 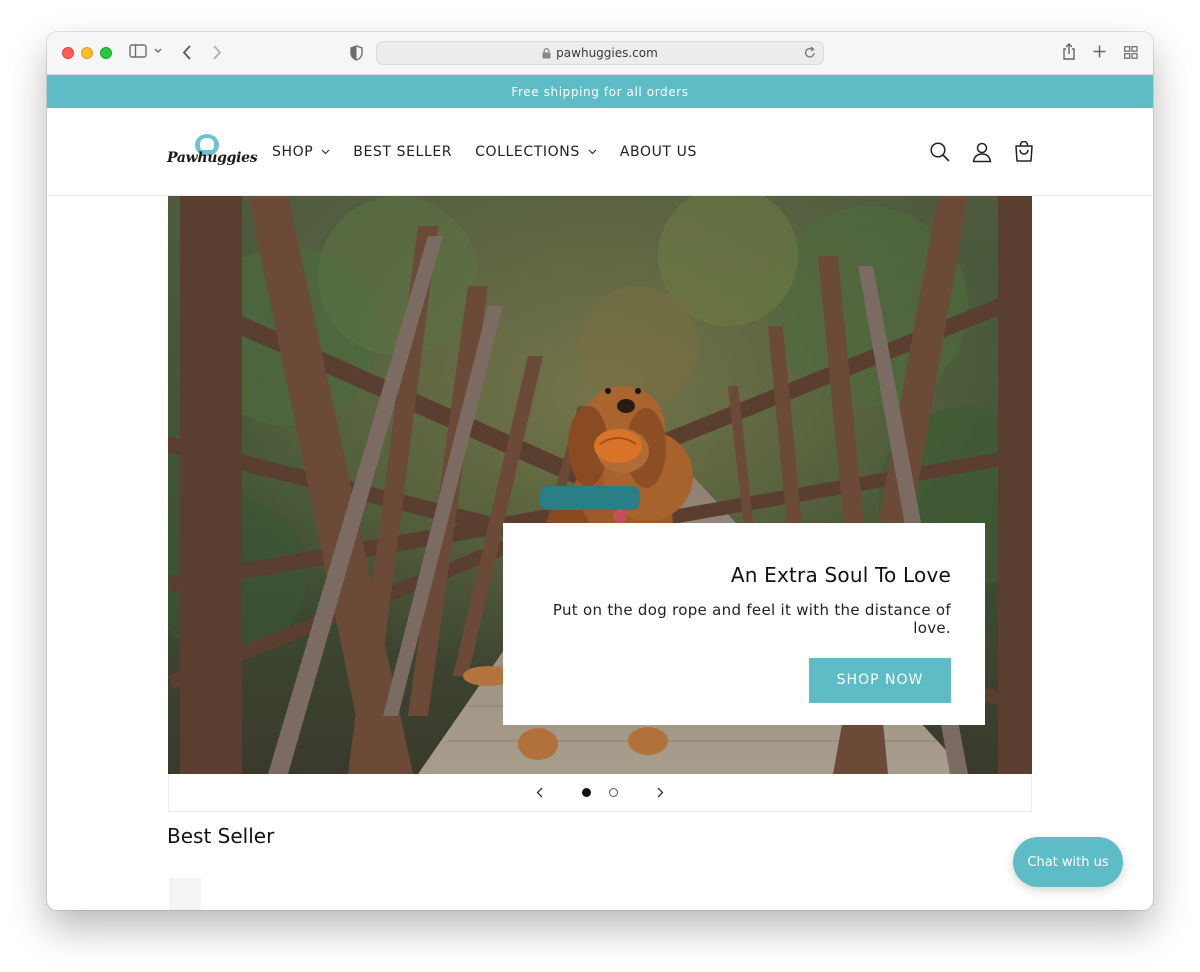 What do you see at coordinates (1069, 52) in the screenshot?
I see `share-icon` at bounding box center [1069, 52].